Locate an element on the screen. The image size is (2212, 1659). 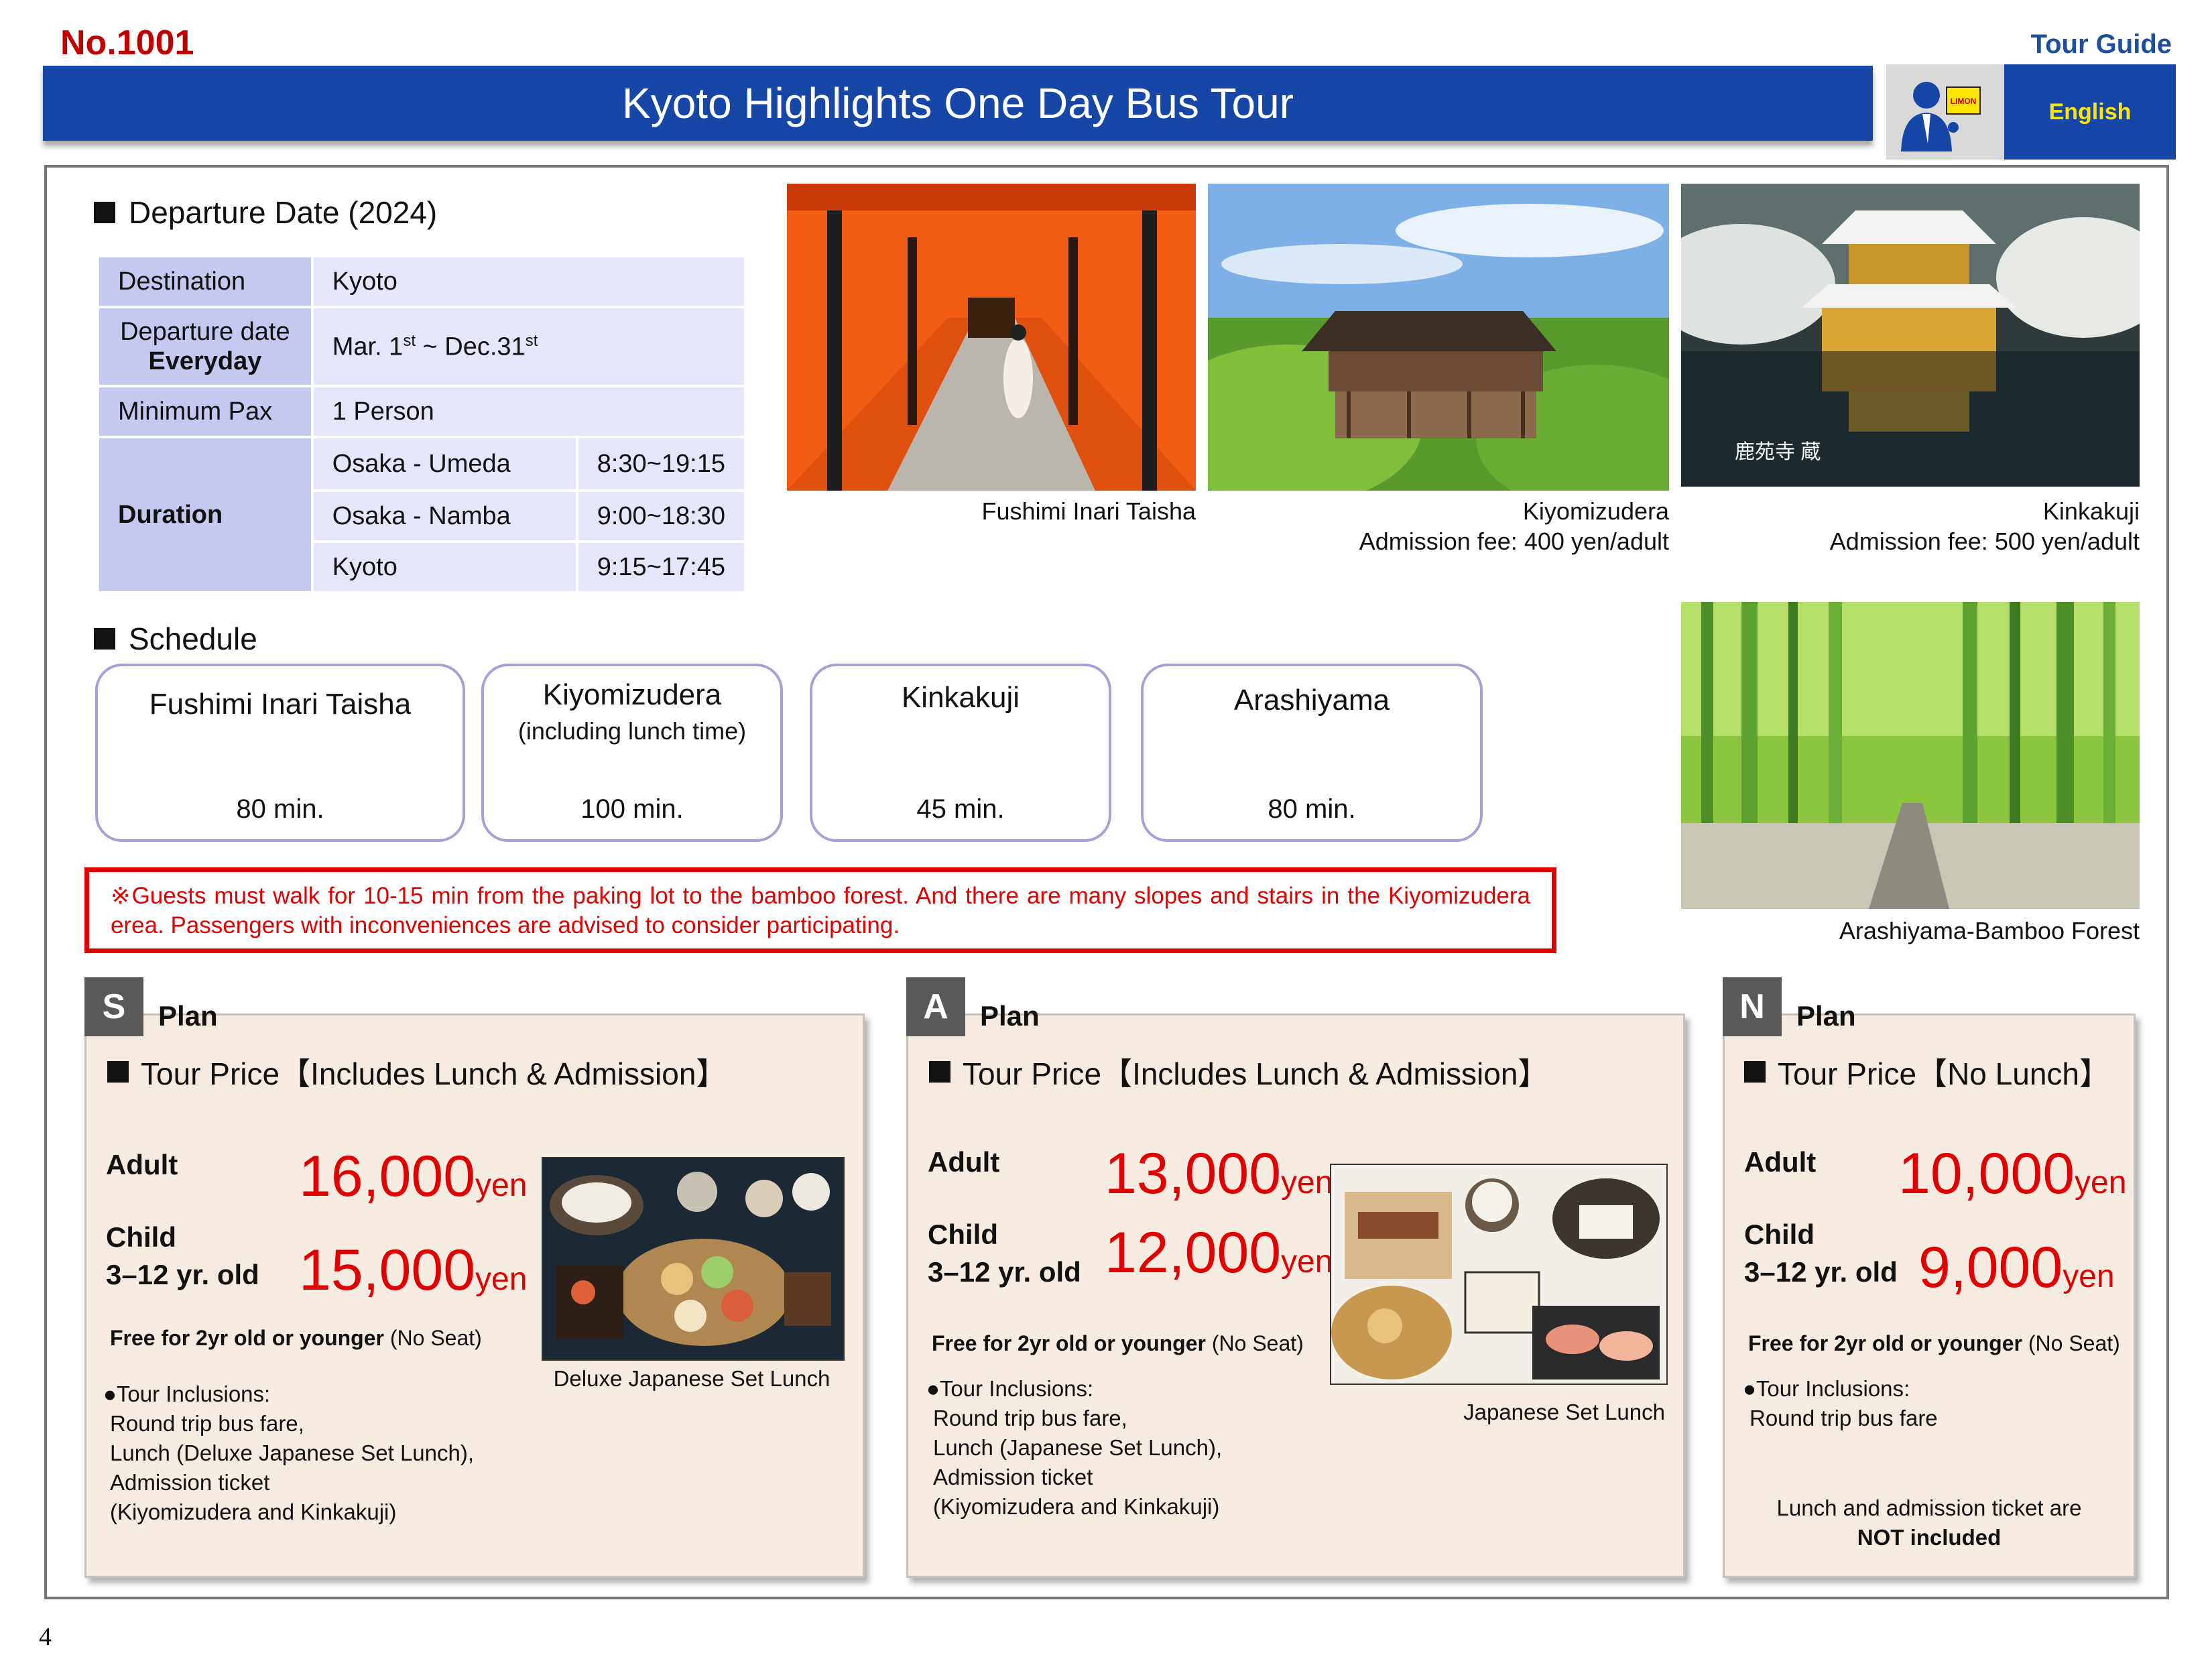
schedule-item-minutes: 45 min. is located at coordinates (960, 809).